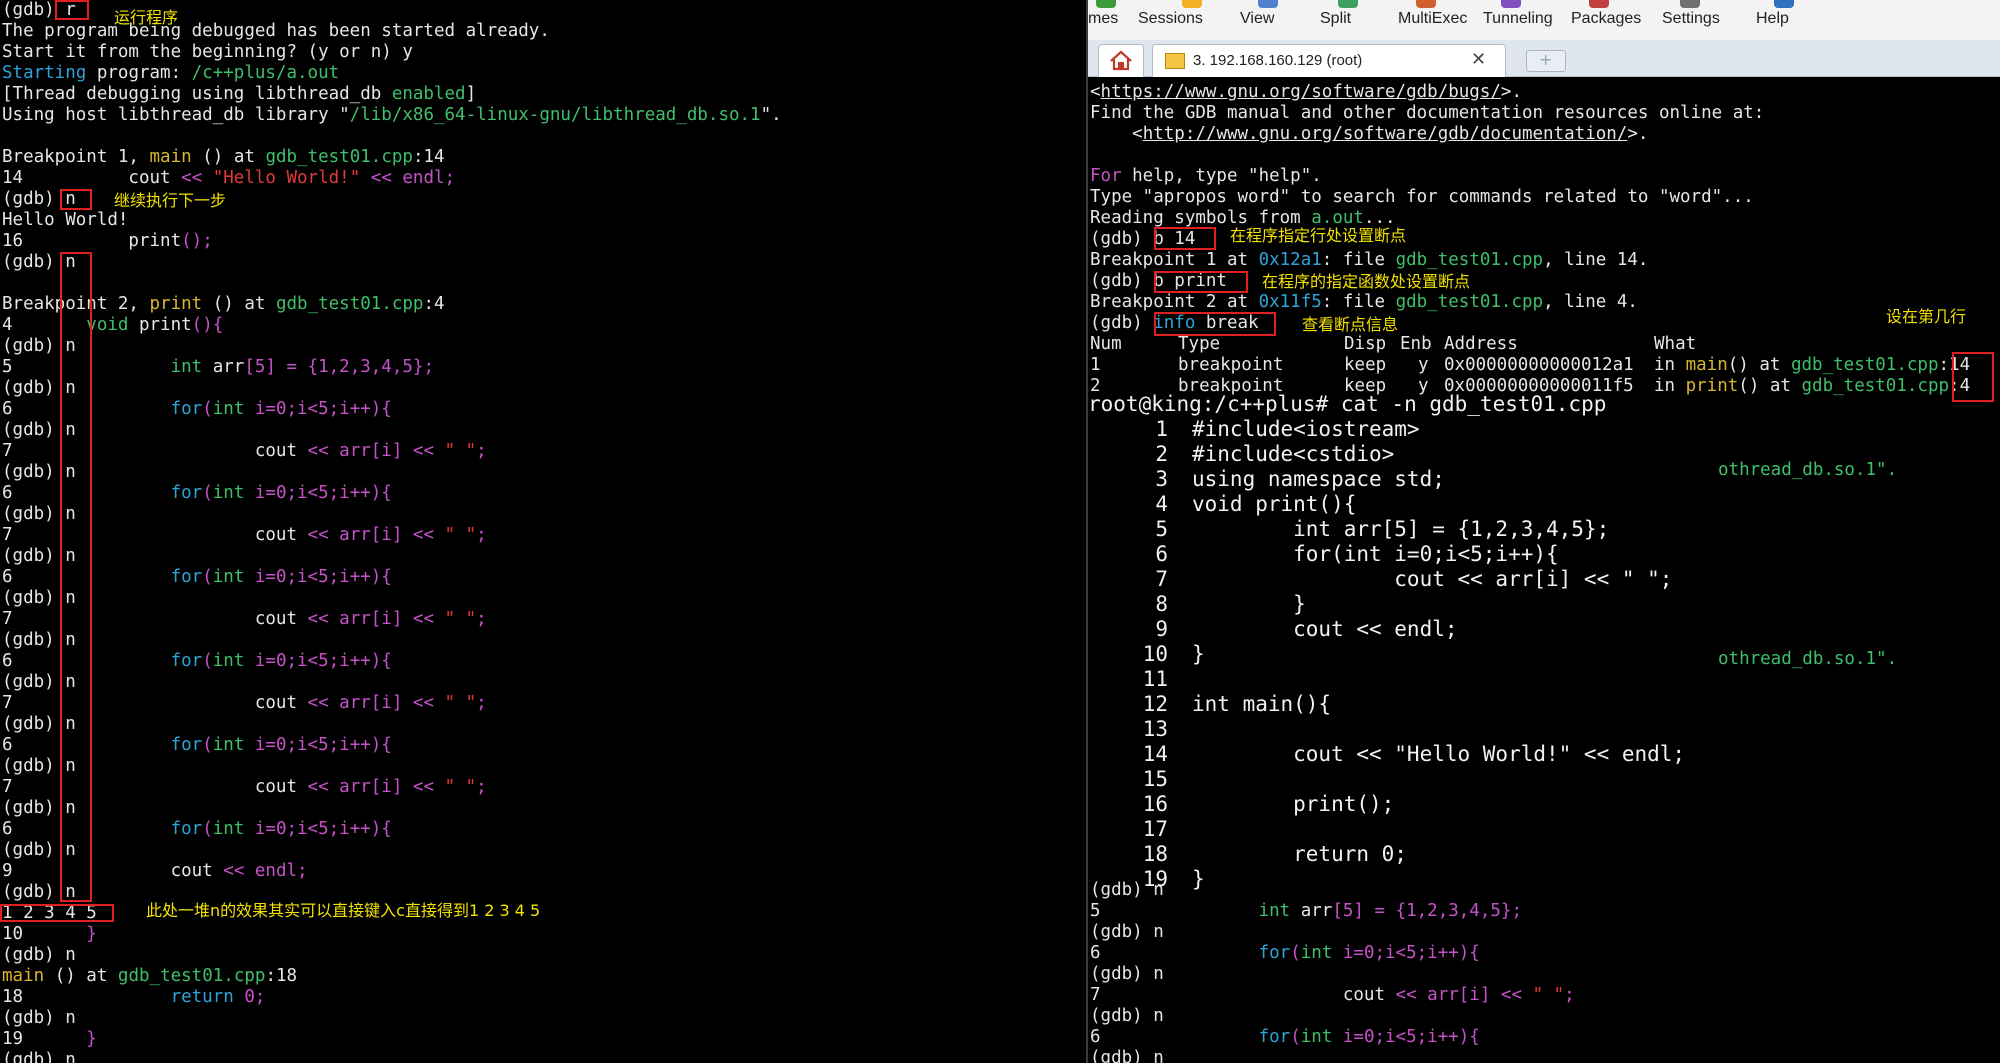 The image size is (2000, 1063). What do you see at coordinates (1518, 19) in the screenshot?
I see `toolbar-tunneling-button: Tunneling` at bounding box center [1518, 19].